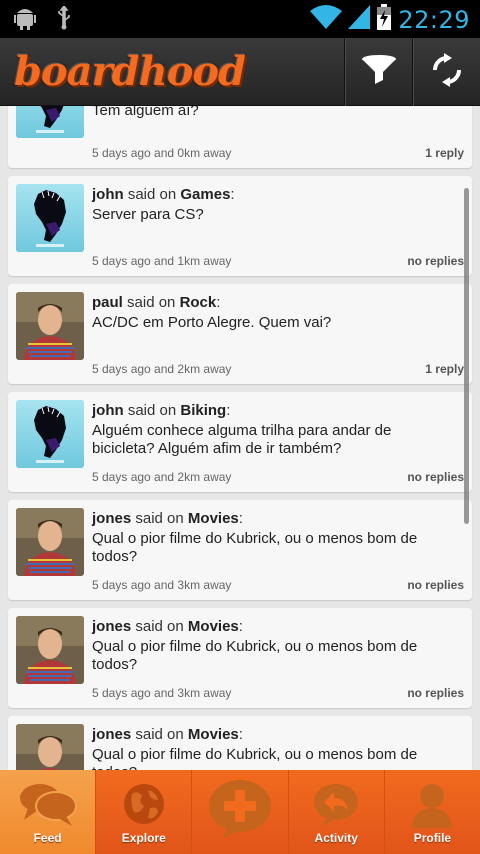  I want to click on nav-profile: Profile, so click(432, 812).